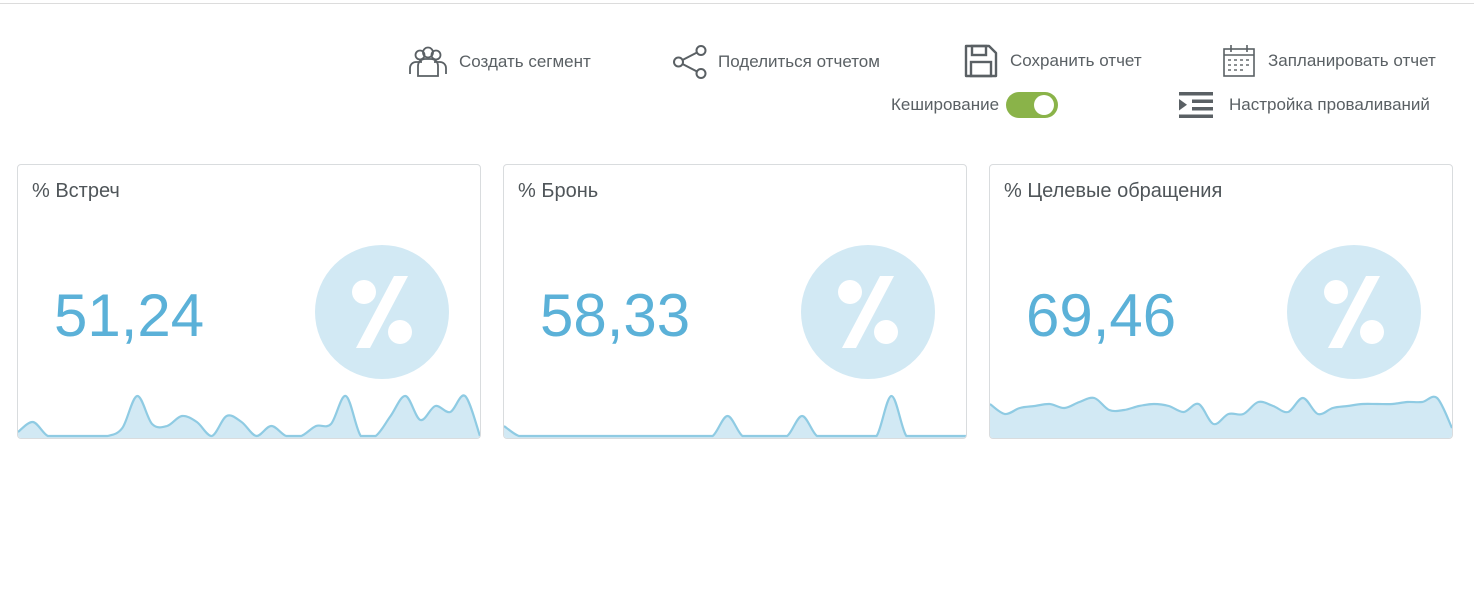 This screenshot has height=614, width=1474. I want to click on create-segment-label: Создать сегмент, so click(525, 61).